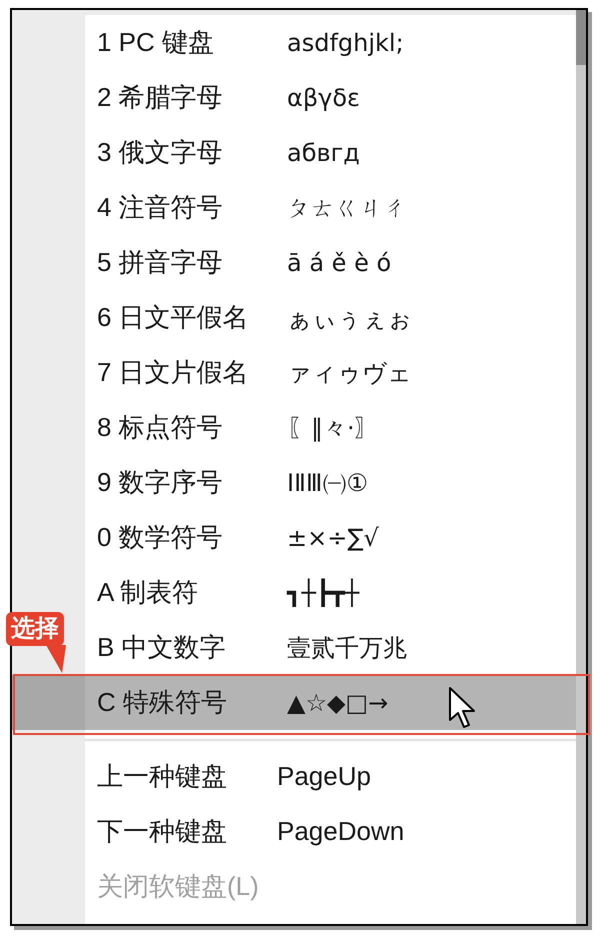 Image resolution: width=602 pixels, height=941 pixels. What do you see at coordinates (148, 592) in the screenshot?
I see `keyboard-name: A 制表符` at bounding box center [148, 592].